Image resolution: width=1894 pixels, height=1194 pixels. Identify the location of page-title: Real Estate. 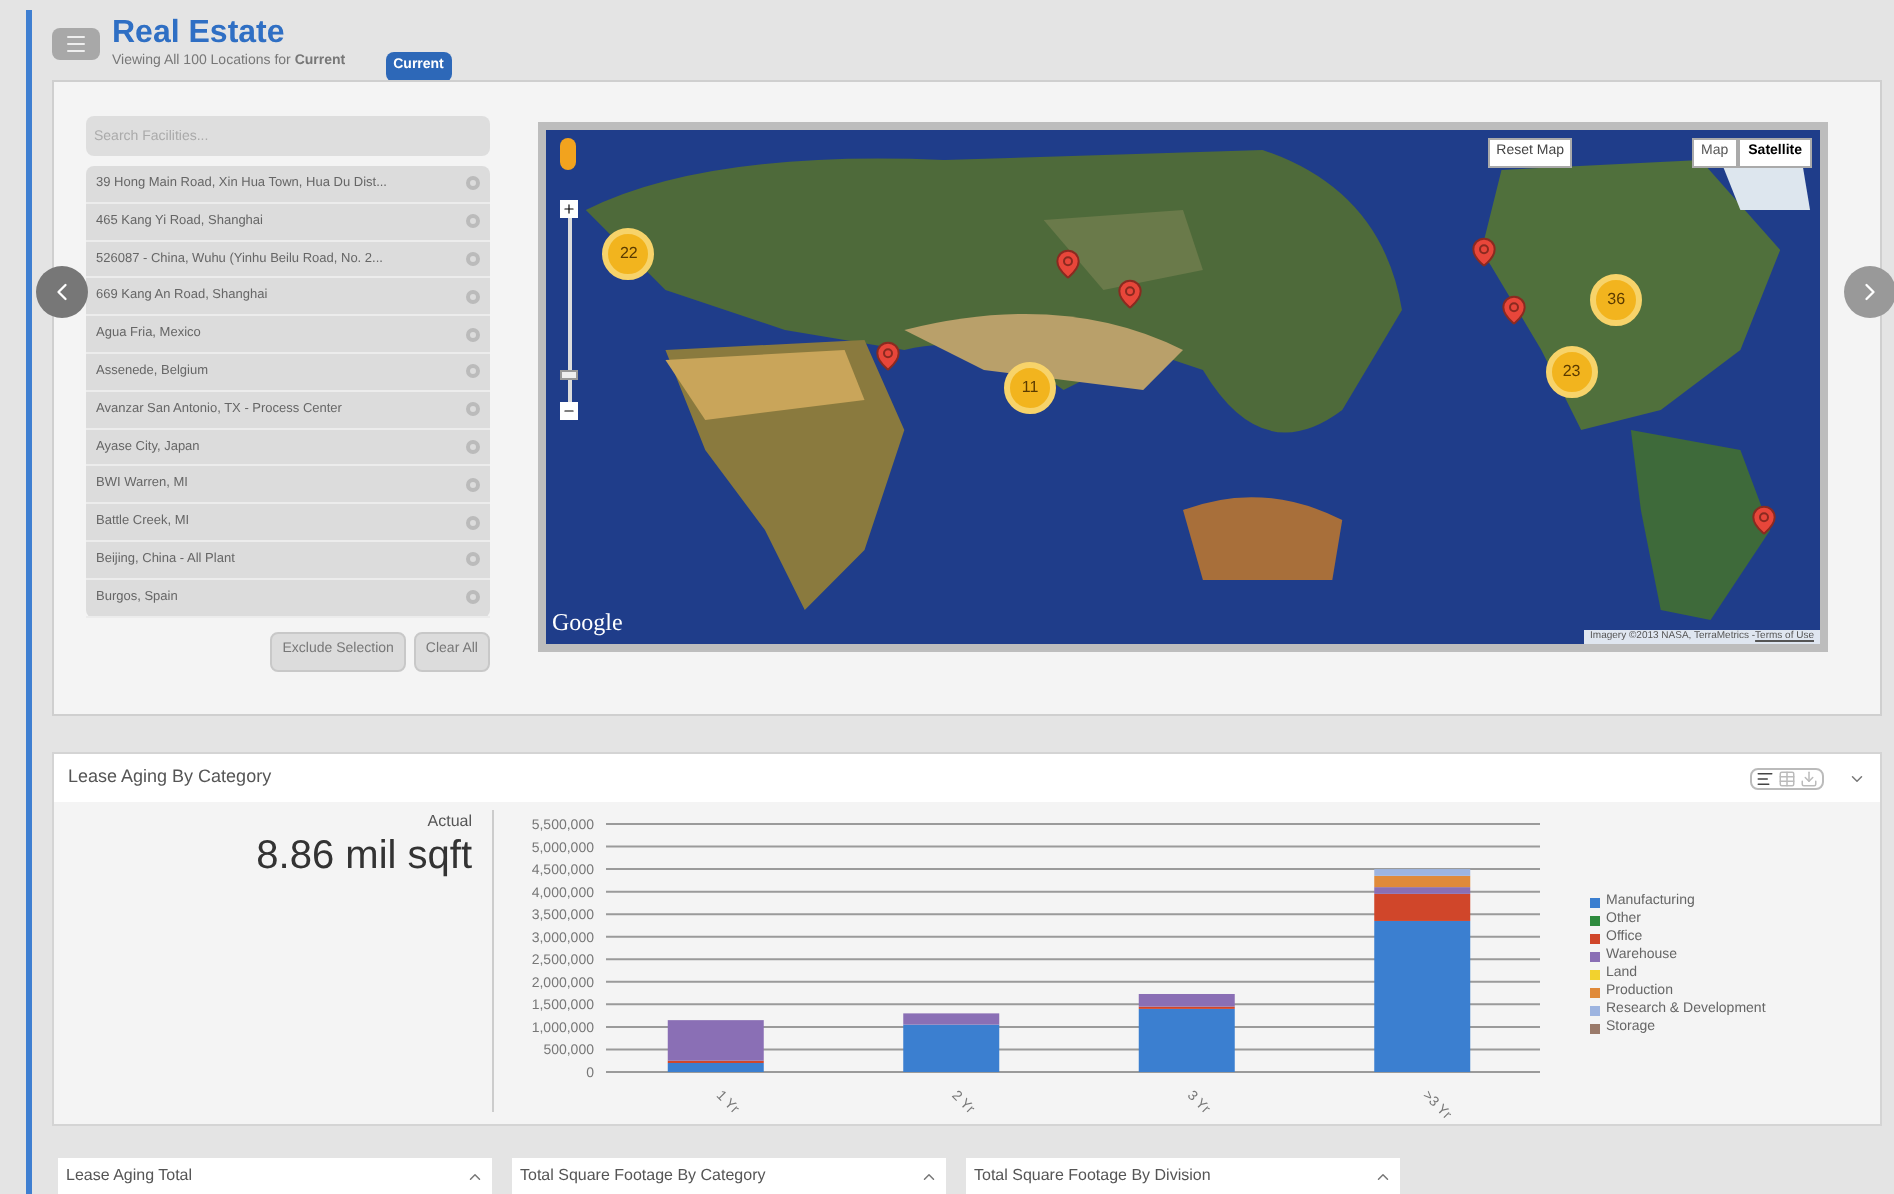
(199, 34).